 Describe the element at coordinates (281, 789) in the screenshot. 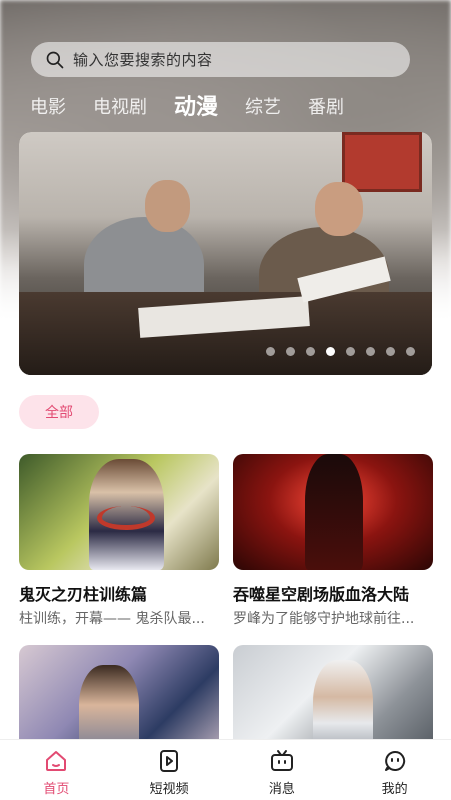

I see `nav-messages-label: 消息` at that location.